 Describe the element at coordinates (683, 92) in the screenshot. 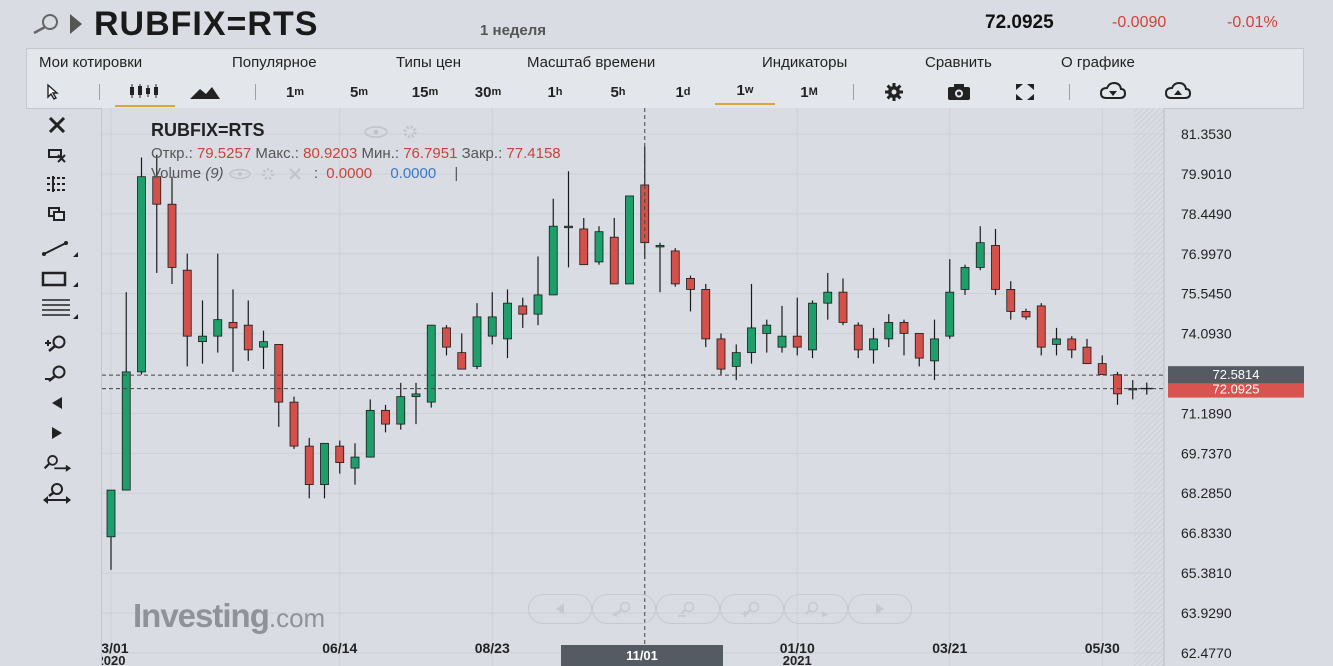

I see `timeframe-1d: 1d` at that location.